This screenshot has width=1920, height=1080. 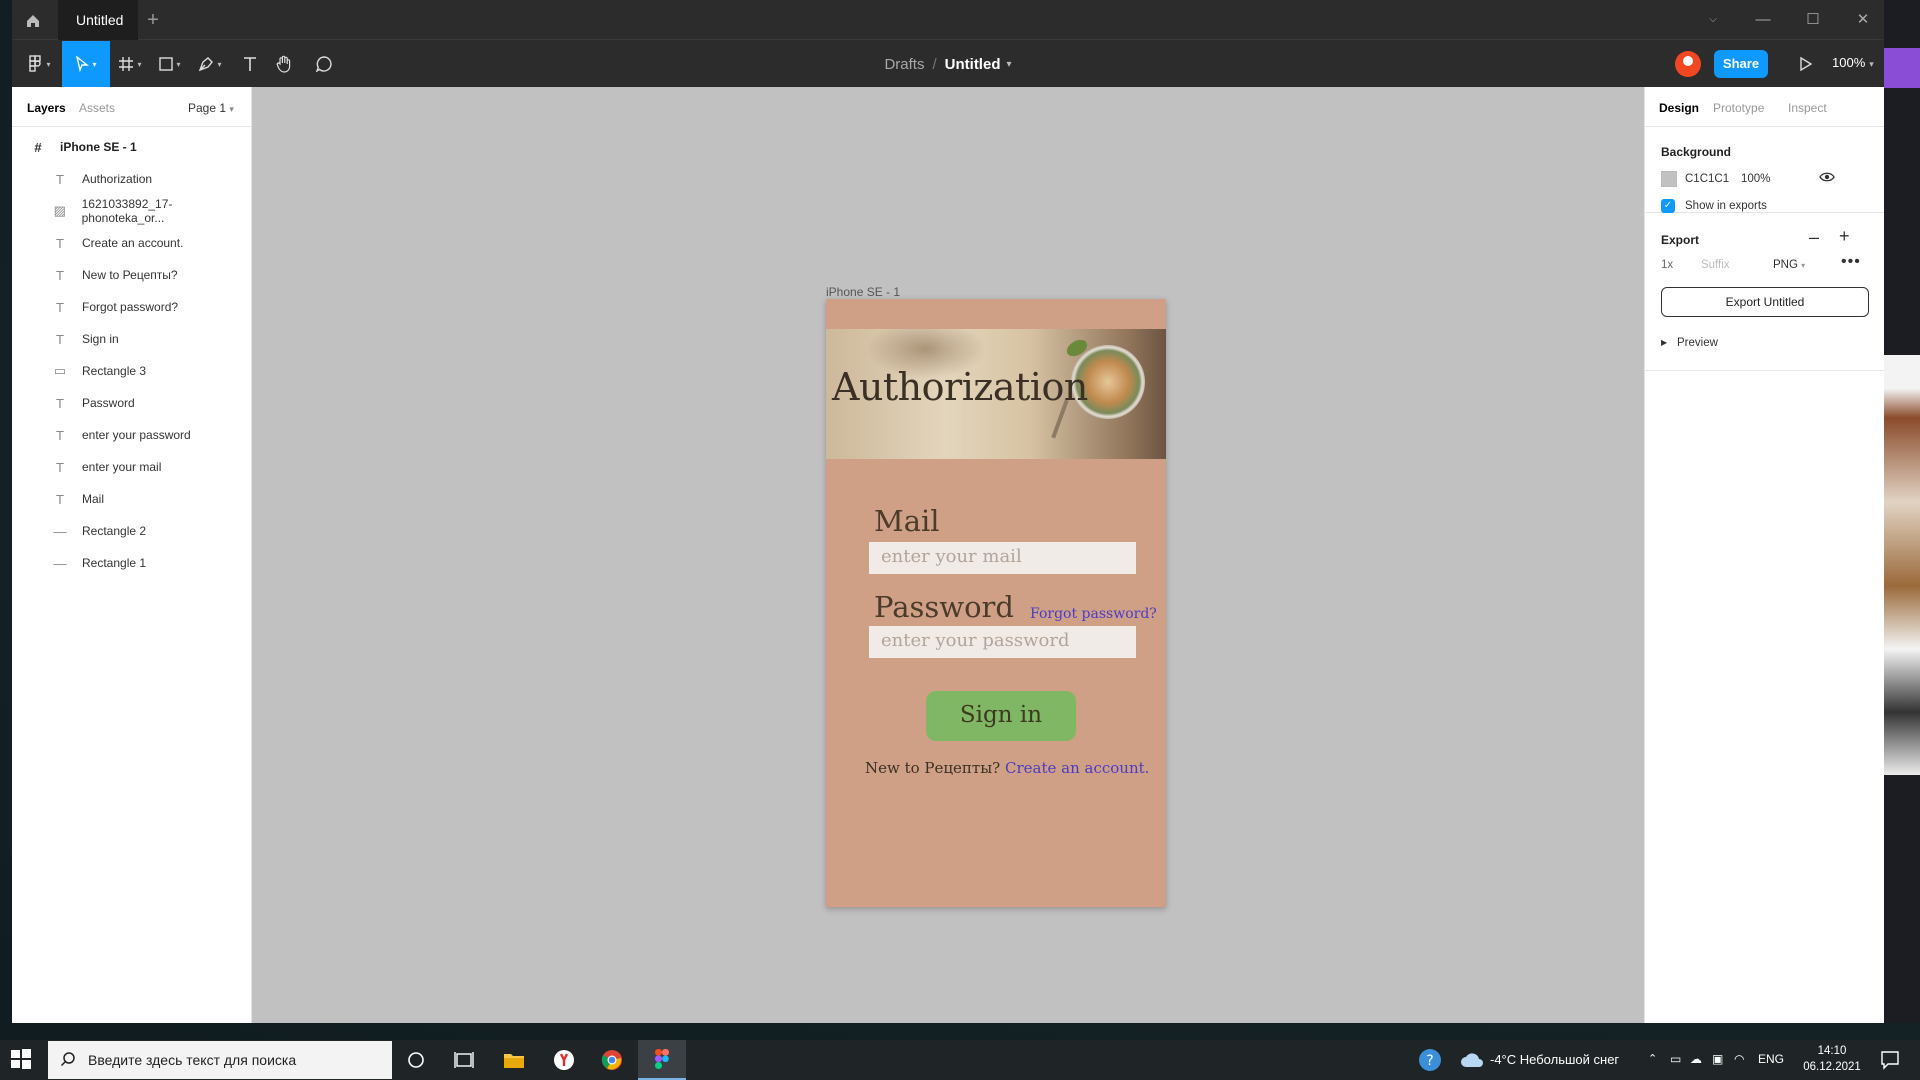 What do you see at coordinates (1853, 62) in the screenshot?
I see `zoom-dropdown: 100% ▾` at bounding box center [1853, 62].